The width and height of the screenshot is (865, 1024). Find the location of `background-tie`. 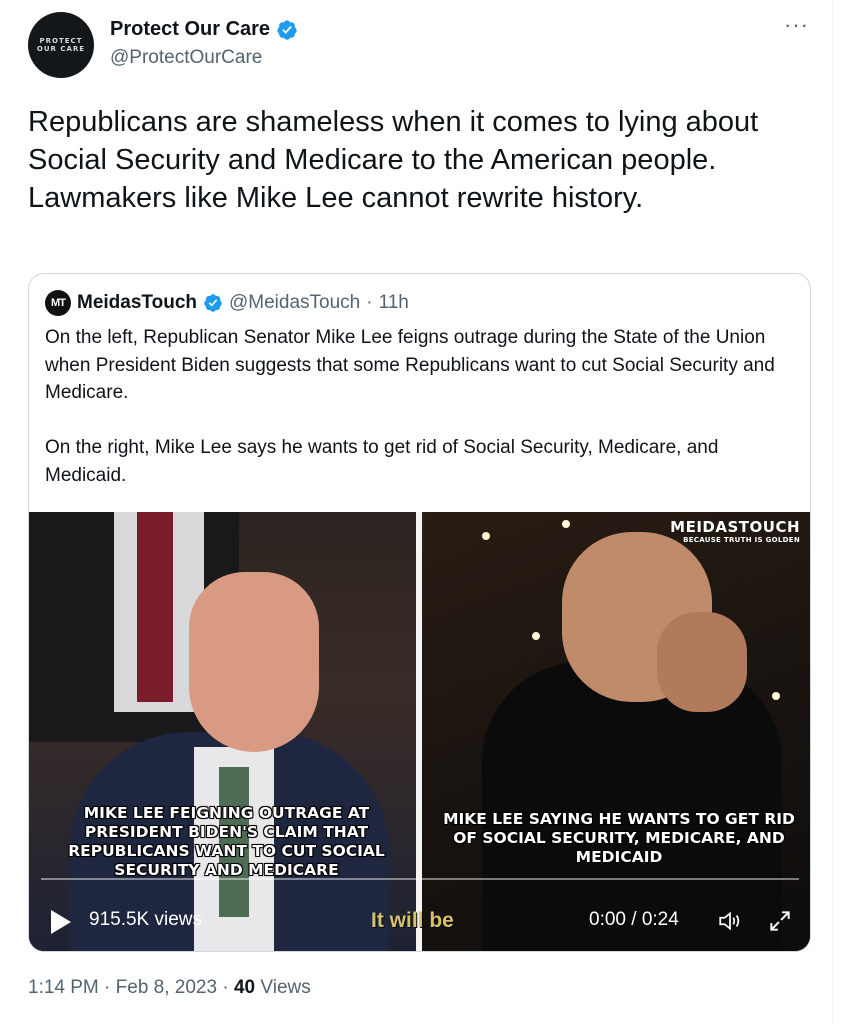

background-tie is located at coordinates (155, 607).